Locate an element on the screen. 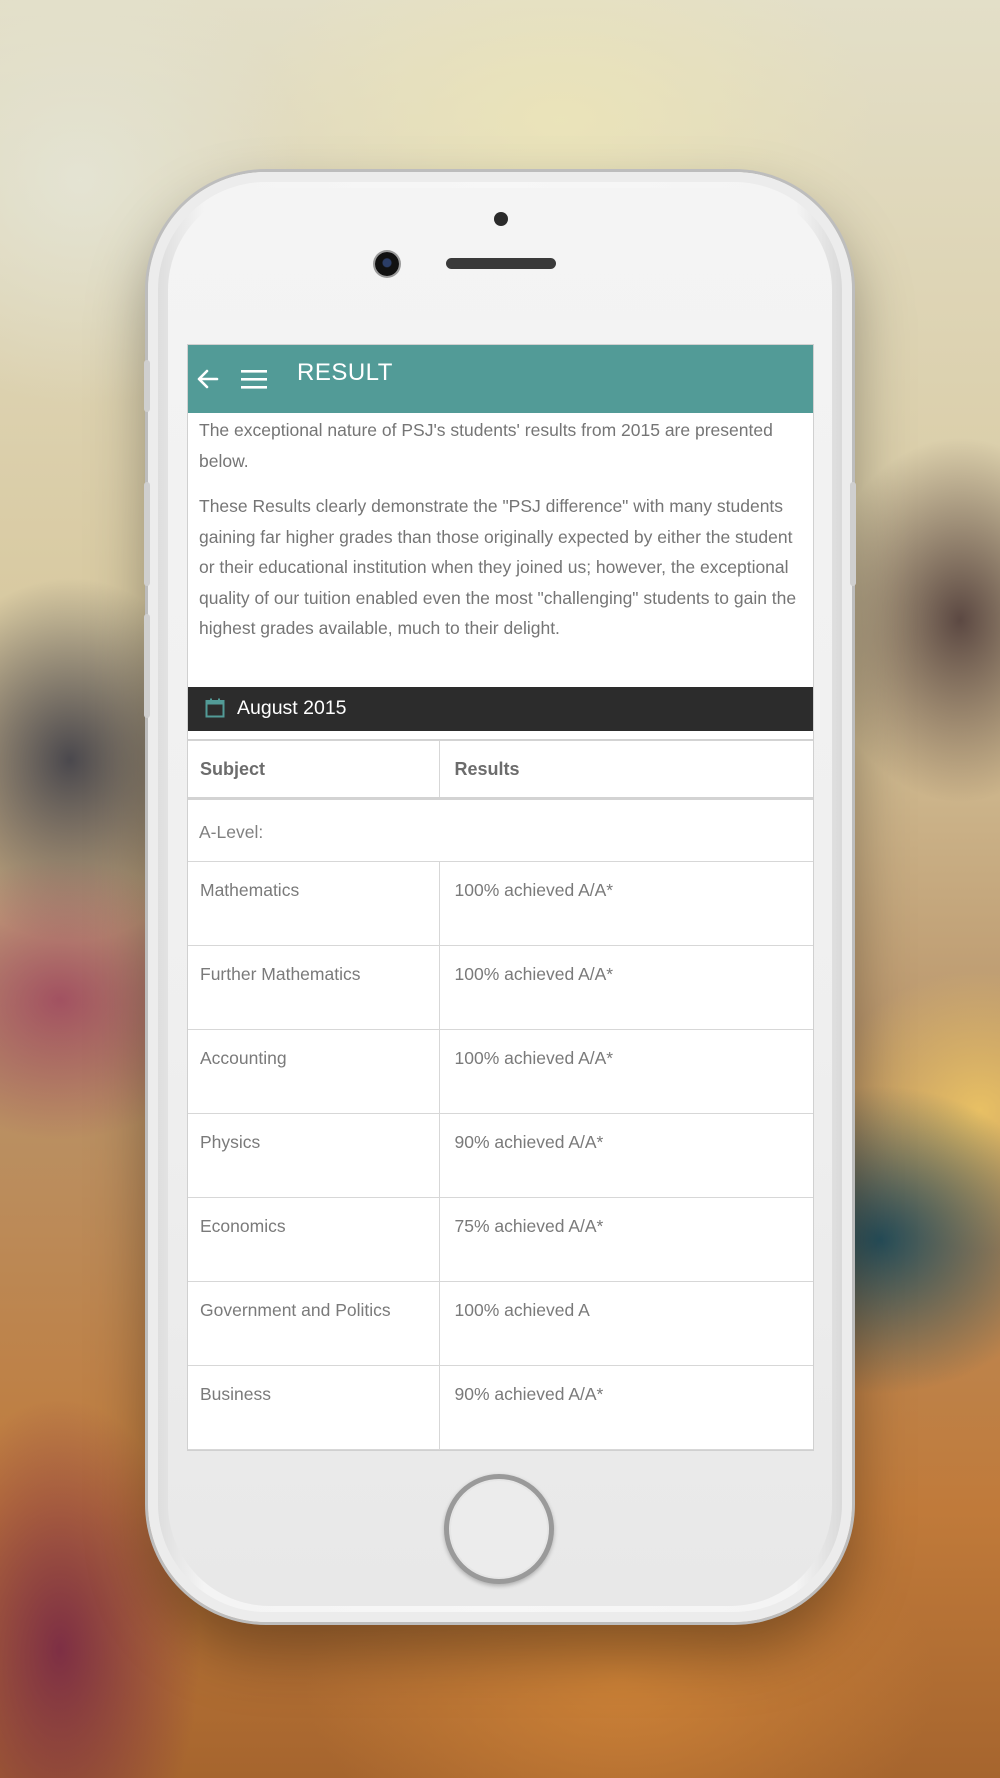 The image size is (1000, 1778). table-row: Further Mathematics 100% achieved A/A* is located at coordinates (500, 987).